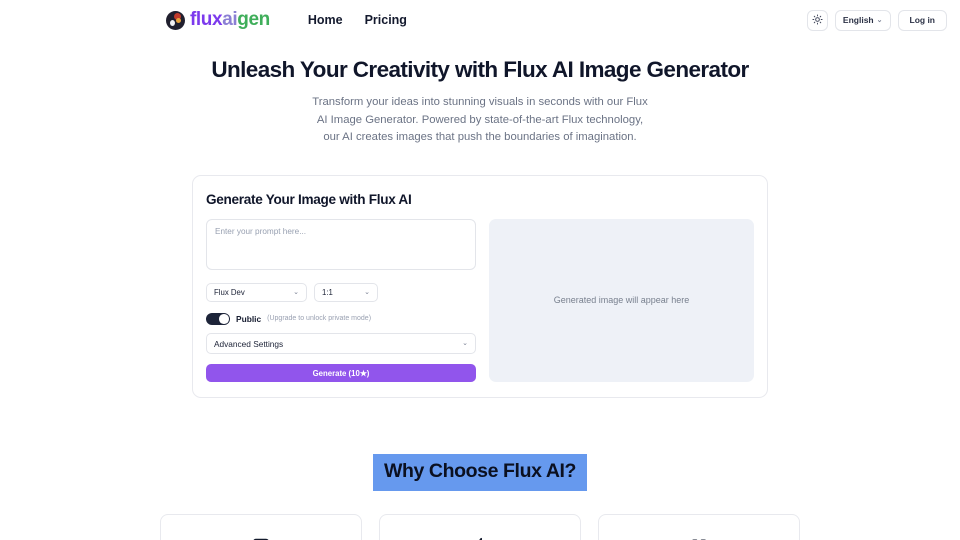  Describe the element at coordinates (261, 527) in the screenshot. I see `feature-card-image-quality: Unparalleled Image Quality` at that location.